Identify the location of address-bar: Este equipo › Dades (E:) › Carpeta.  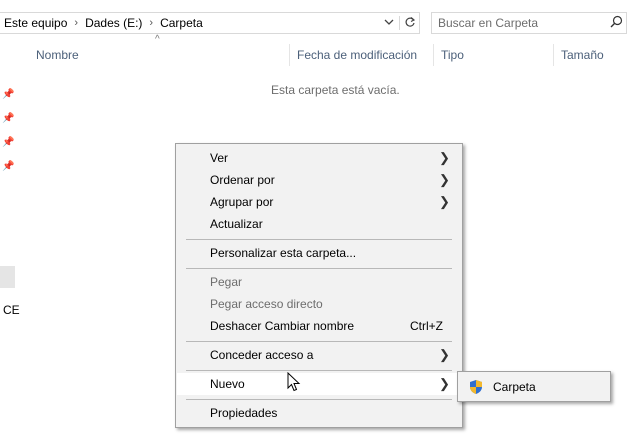
(210, 23).